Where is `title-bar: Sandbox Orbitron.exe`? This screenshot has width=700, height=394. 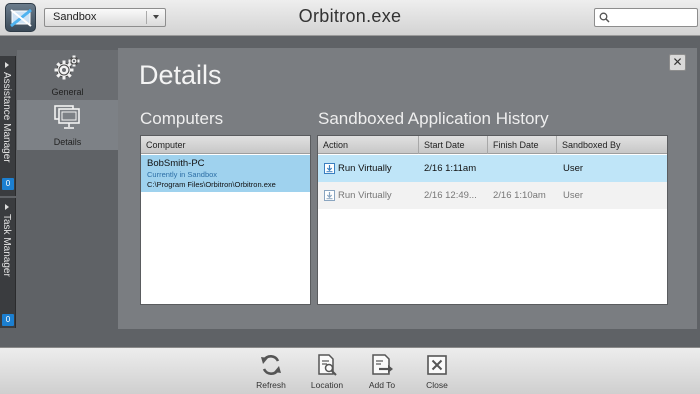 title-bar: Sandbox Orbitron.exe is located at coordinates (350, 18).